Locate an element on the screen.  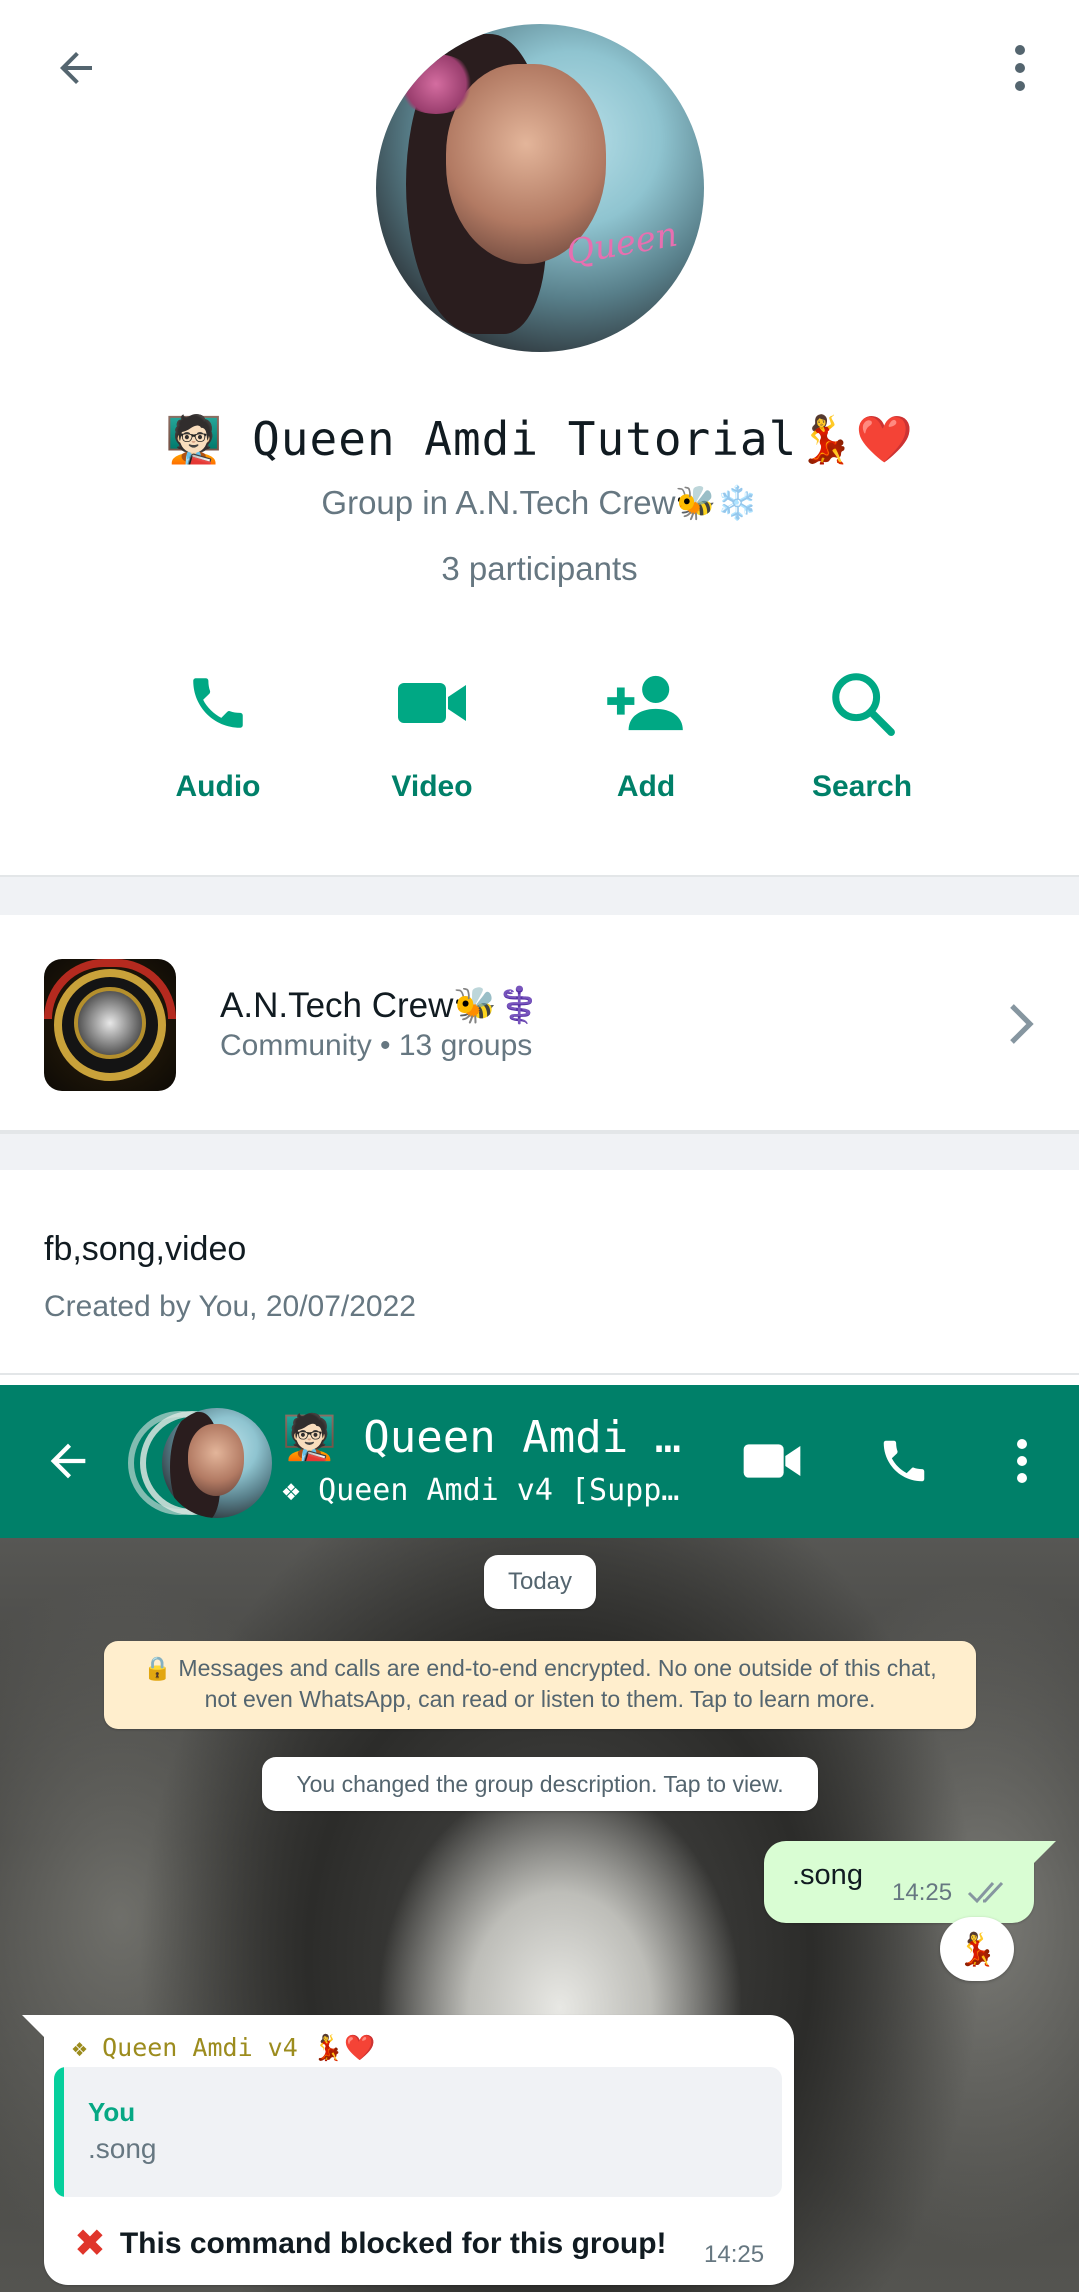
audio-label: Audio is located at coordinates (218, 786).